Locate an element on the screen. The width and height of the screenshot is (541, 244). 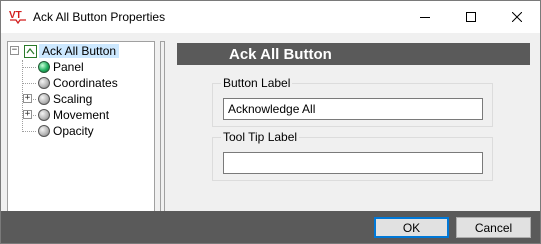
tree-item-label: Opacity is located at coordinates (73, 131).